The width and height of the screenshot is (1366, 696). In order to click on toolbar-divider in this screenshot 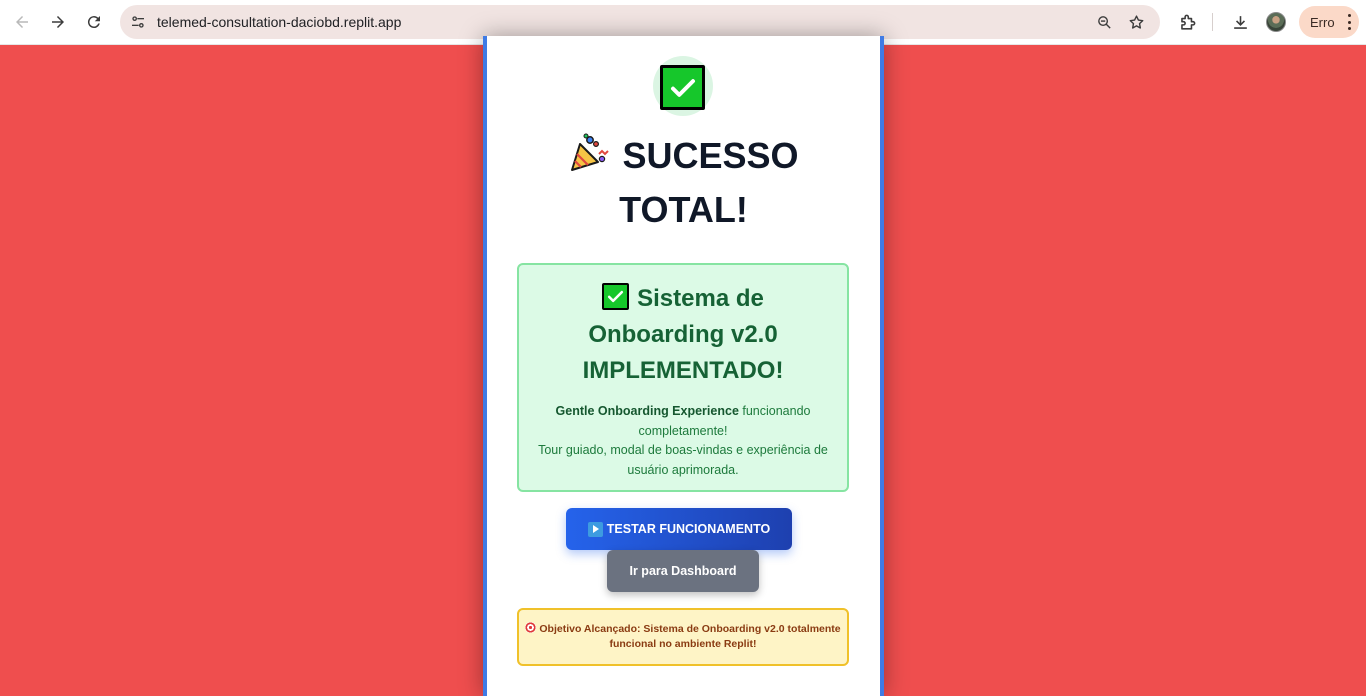, I will do `click(1212, 22)`.